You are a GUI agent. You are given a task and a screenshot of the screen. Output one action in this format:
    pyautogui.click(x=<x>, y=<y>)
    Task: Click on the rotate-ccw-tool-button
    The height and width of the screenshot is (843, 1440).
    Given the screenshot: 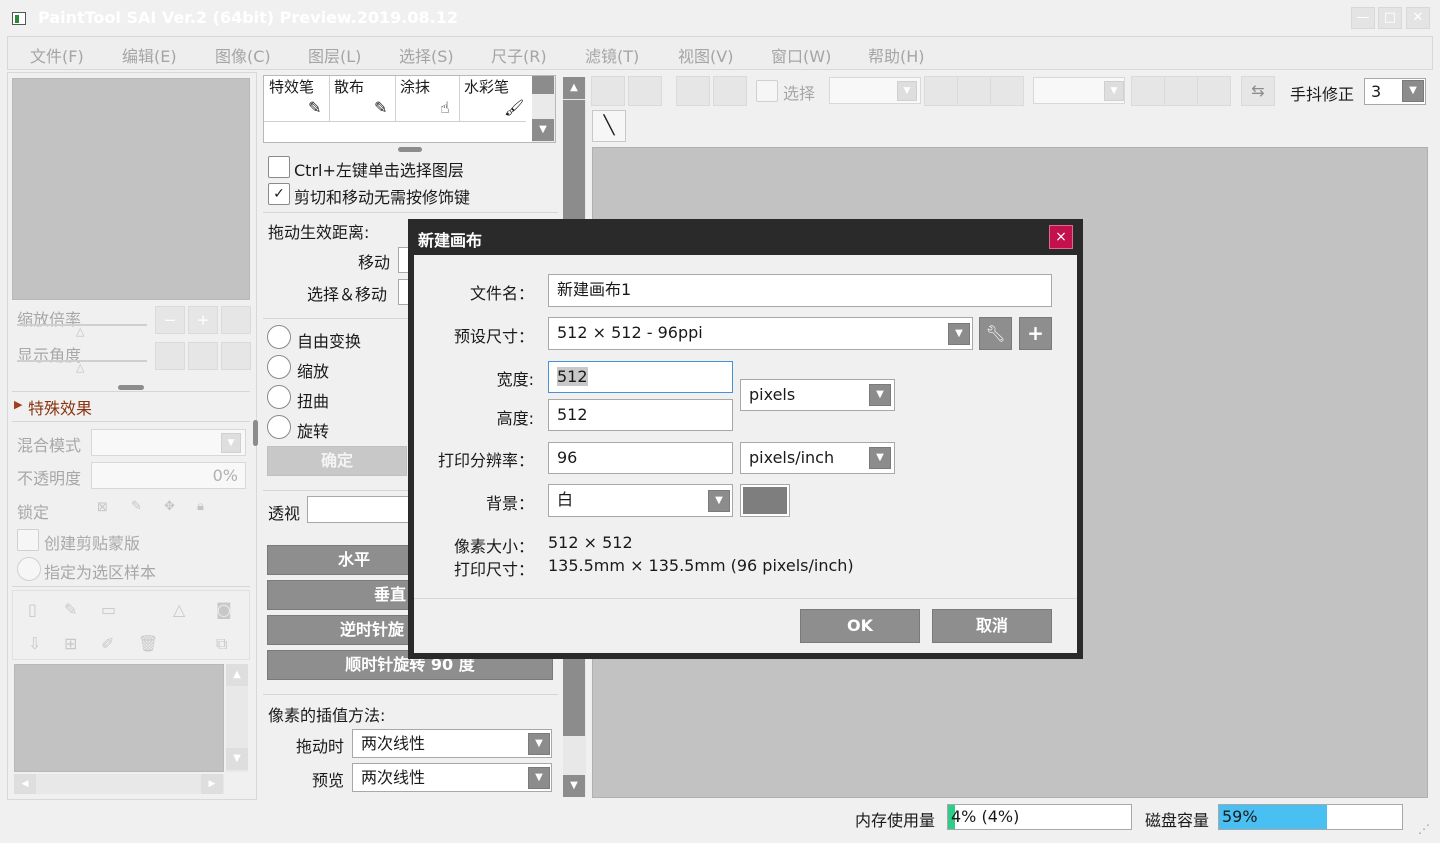 What is the action you would take?
    pyautogui.click(x=1148, y=91)
    